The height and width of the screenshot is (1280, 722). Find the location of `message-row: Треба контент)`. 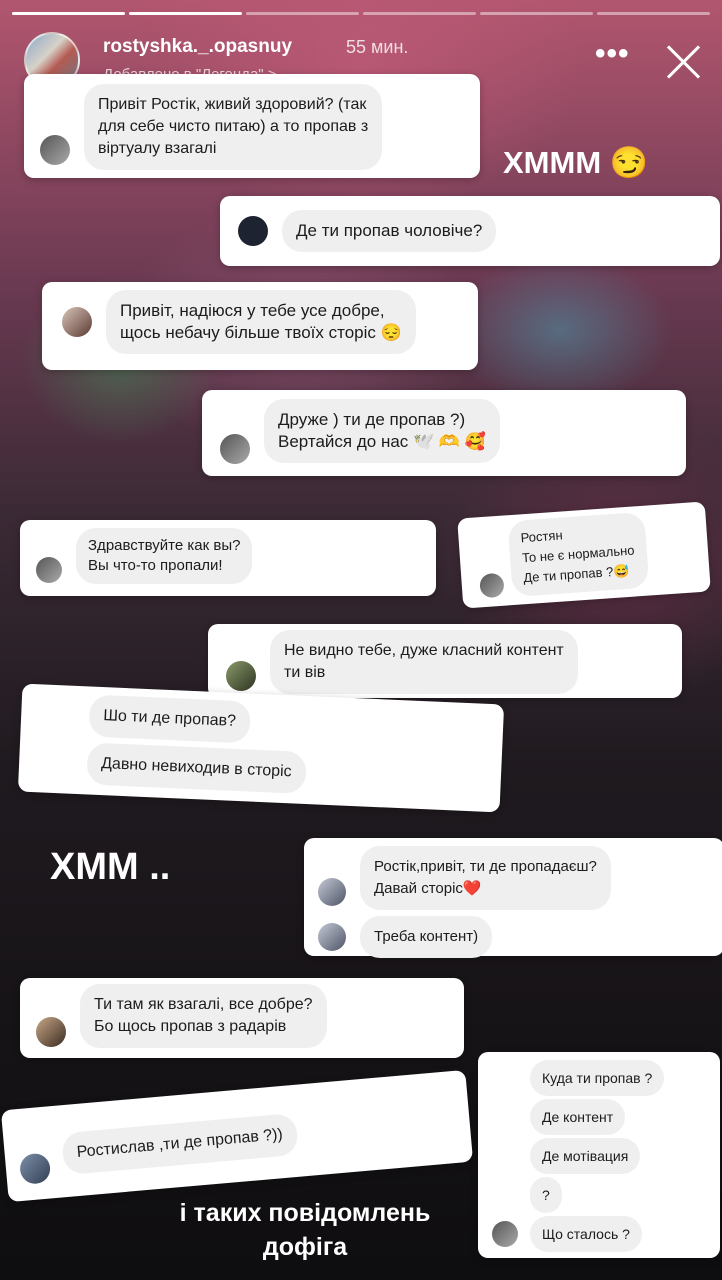

message-row: Треба контент) is located at coordinates (405, 937).